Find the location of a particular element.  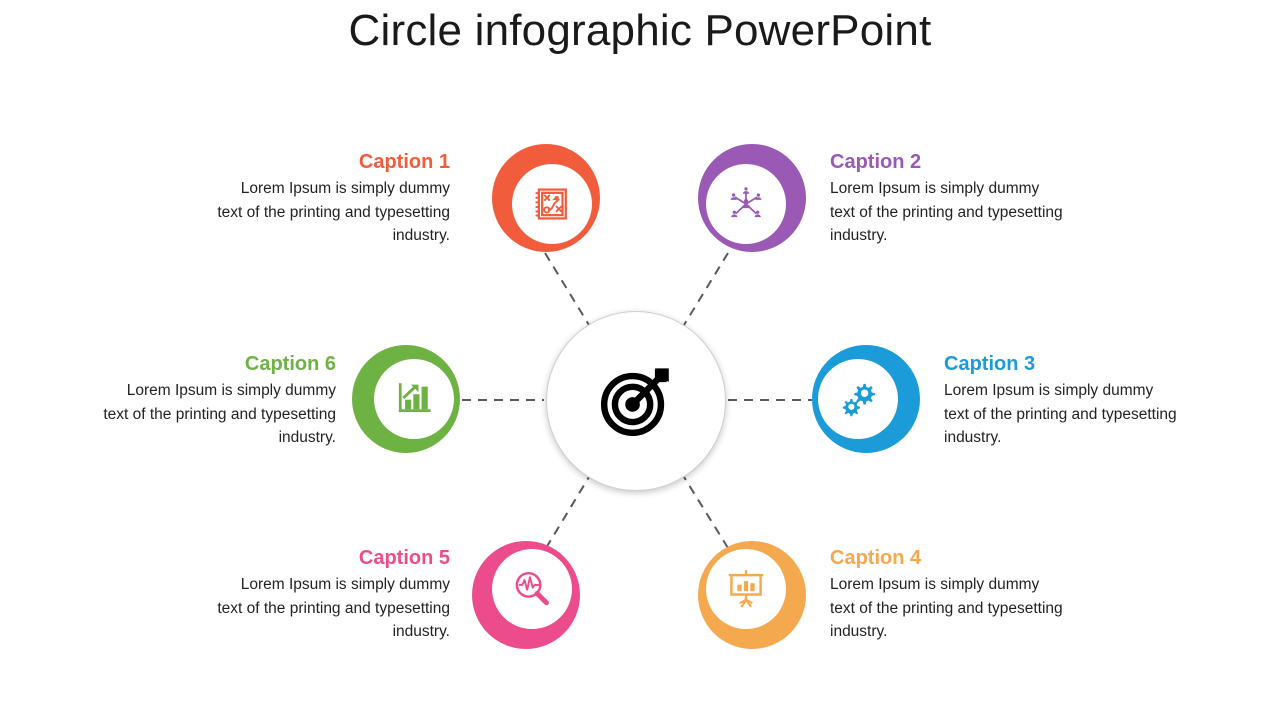

target-arrow-icon is located at coordinates (636, 401).